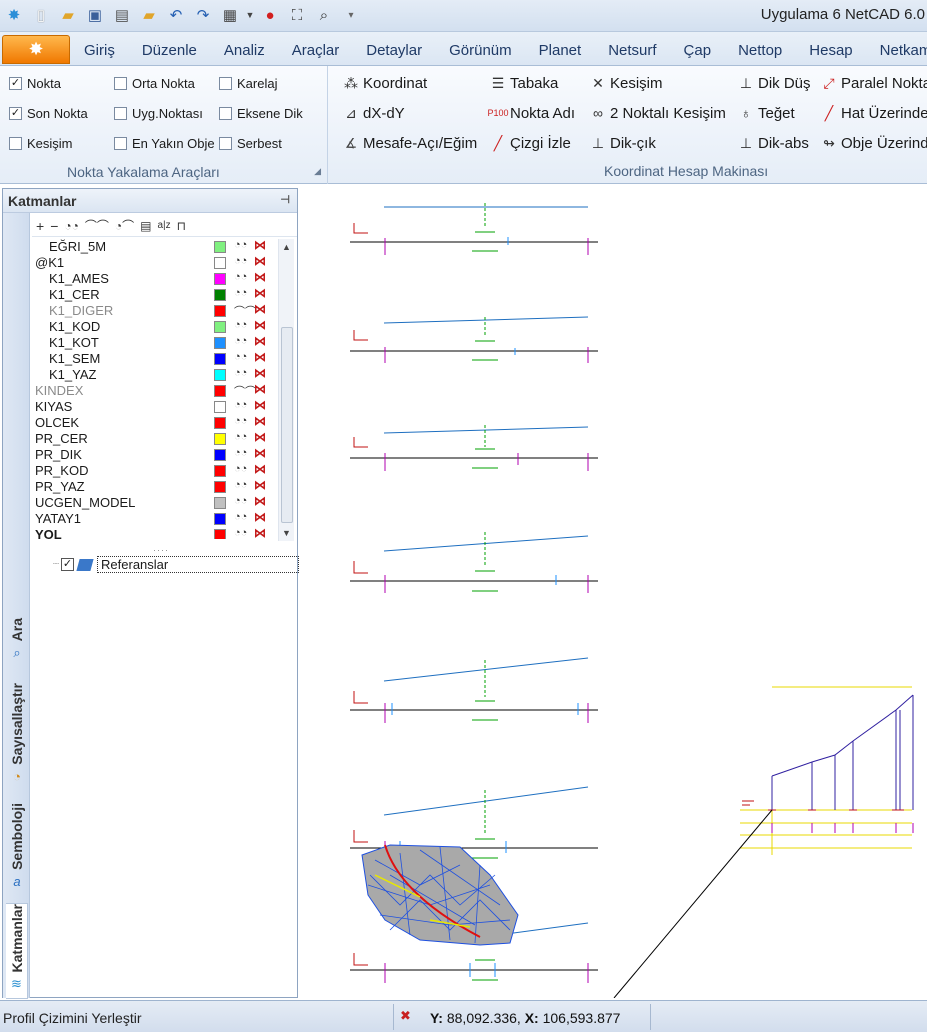 The width and height of the screenshot is (927, 1032). Describe the element at coordinates (68, 564) in the screenshot. I see `reference-checkbox: ✓` at that location.